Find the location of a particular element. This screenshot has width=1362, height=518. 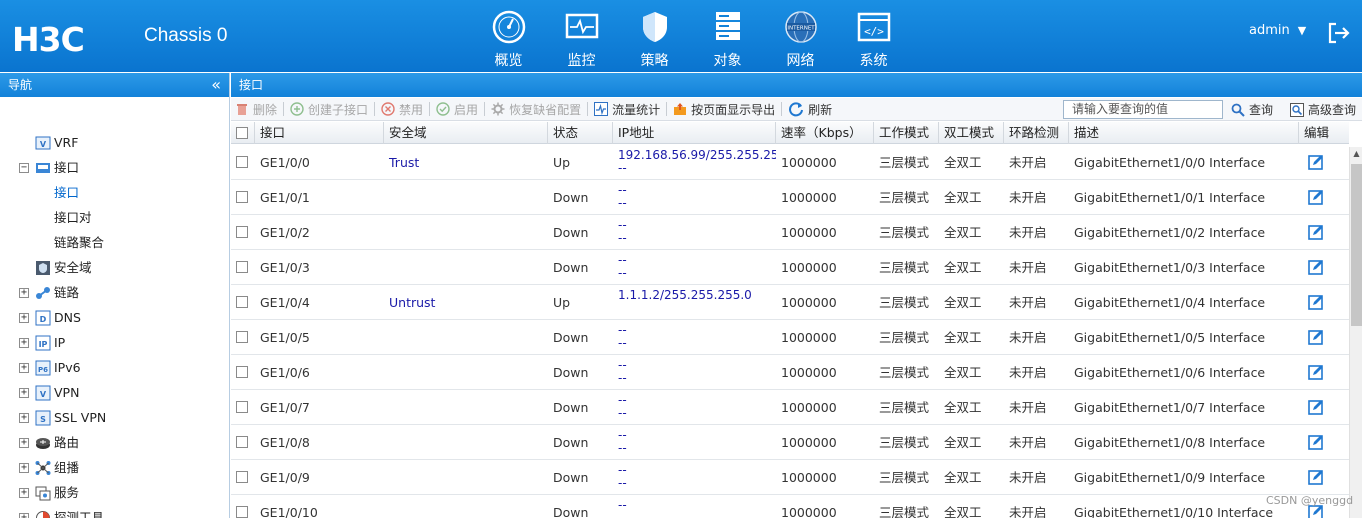

sidebar-item-ip: + IP IP is located at coordinates (42, 343).